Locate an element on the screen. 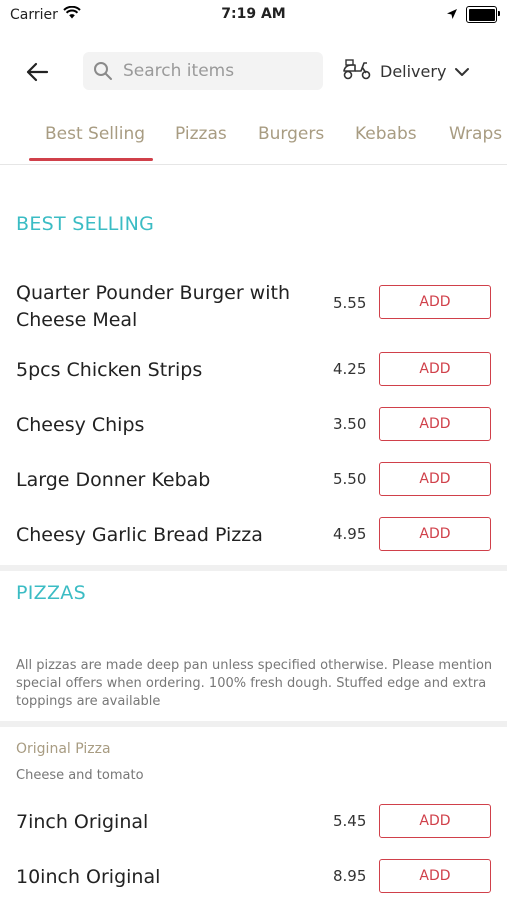 The image size is (507, 900). item-price: 5.55 is located at coordinates (350, 303).